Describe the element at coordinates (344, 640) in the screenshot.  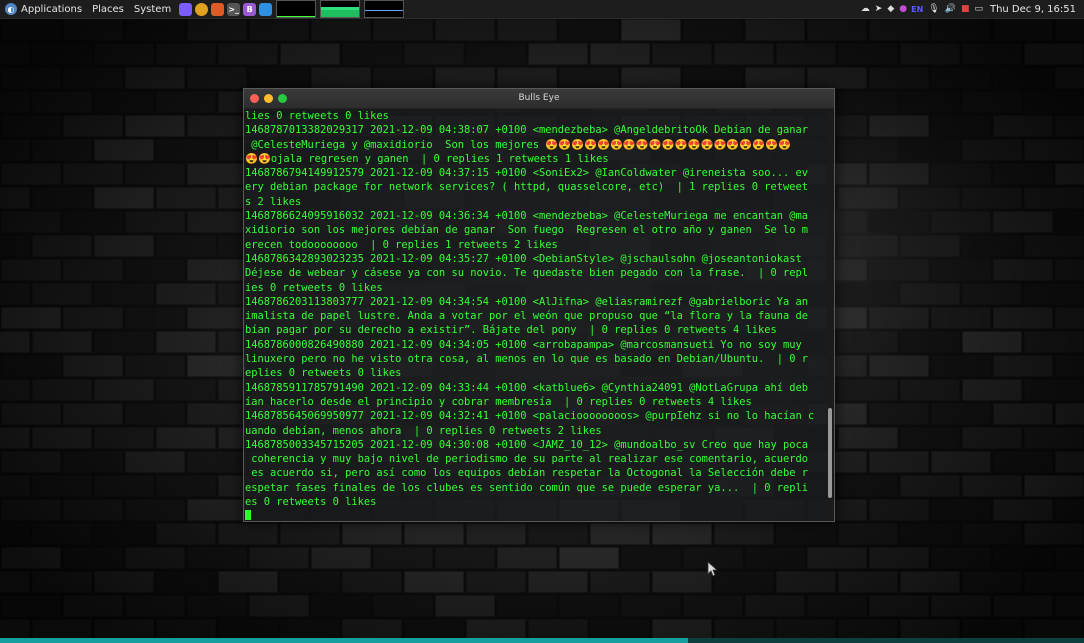
I see `taskbar-active-window` at that location.